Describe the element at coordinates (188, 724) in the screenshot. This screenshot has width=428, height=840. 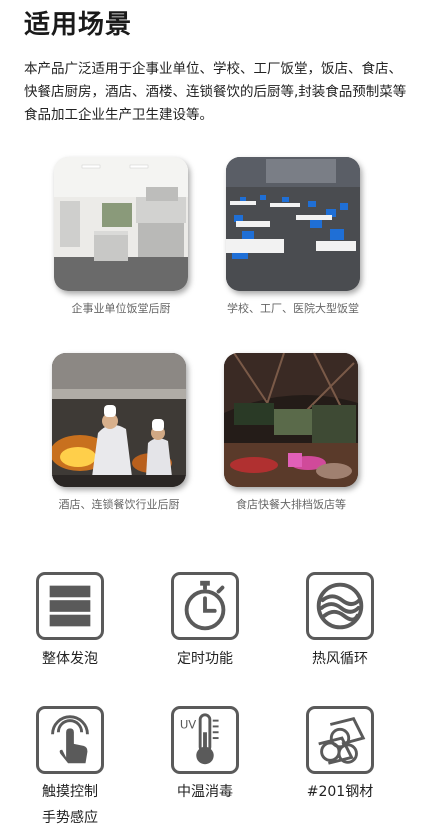
I see `uv-text: UV` at that location.